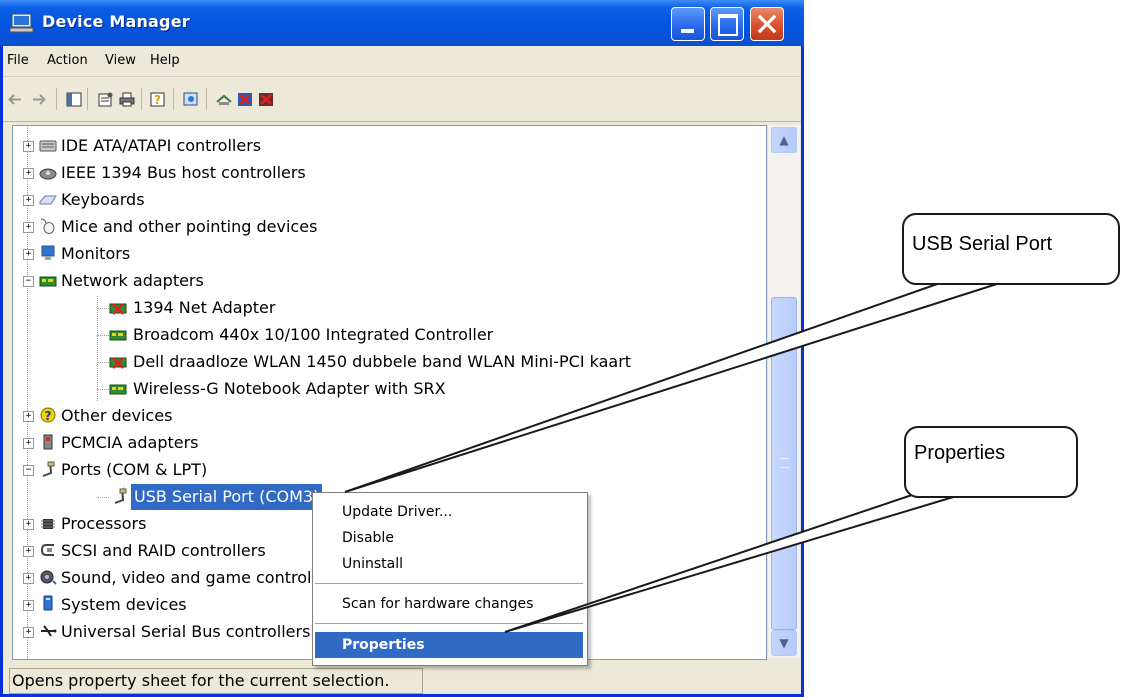 This screenshot has height=697, width=1125. Describe the element at coordinates (116, 21) in the screenshot. I see `window-title: Device Manager` at that location.